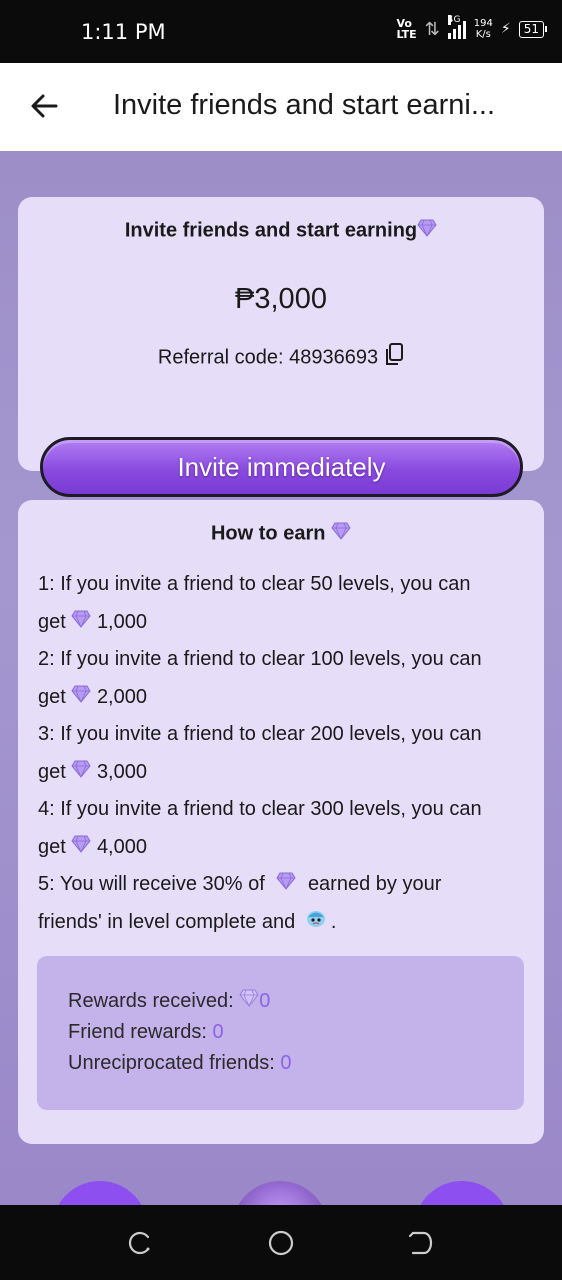  I want to click on rule-line: get 2,000, so click(283, 698).